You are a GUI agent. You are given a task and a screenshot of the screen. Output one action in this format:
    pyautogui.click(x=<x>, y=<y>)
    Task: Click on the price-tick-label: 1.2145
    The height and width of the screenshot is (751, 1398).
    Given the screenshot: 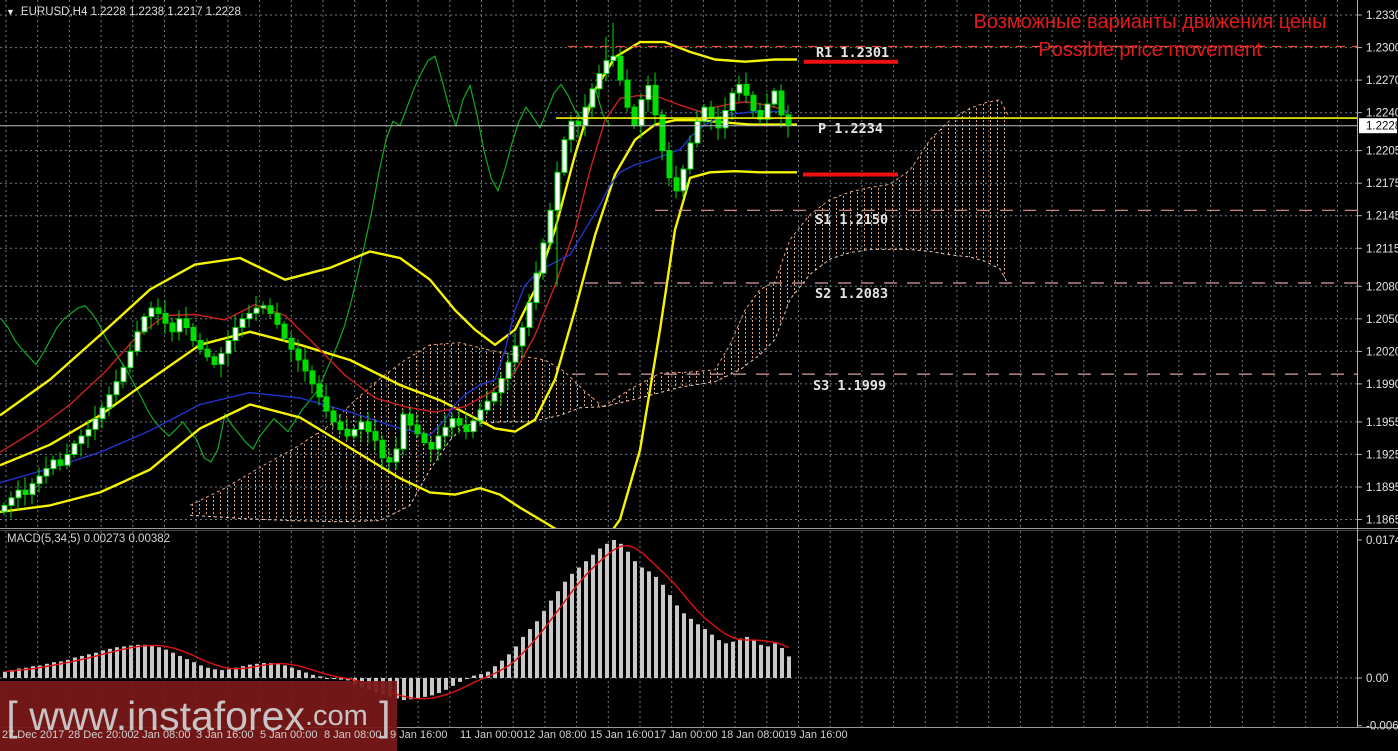 What is the action you would take?
    pyautogui.click(x=1382, y=217)
    